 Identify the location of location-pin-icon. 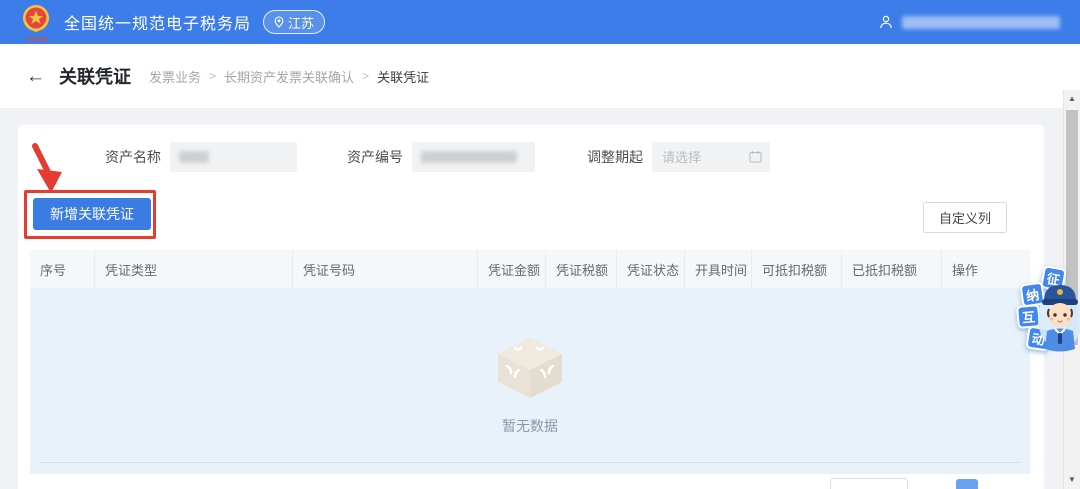
(279, 22).